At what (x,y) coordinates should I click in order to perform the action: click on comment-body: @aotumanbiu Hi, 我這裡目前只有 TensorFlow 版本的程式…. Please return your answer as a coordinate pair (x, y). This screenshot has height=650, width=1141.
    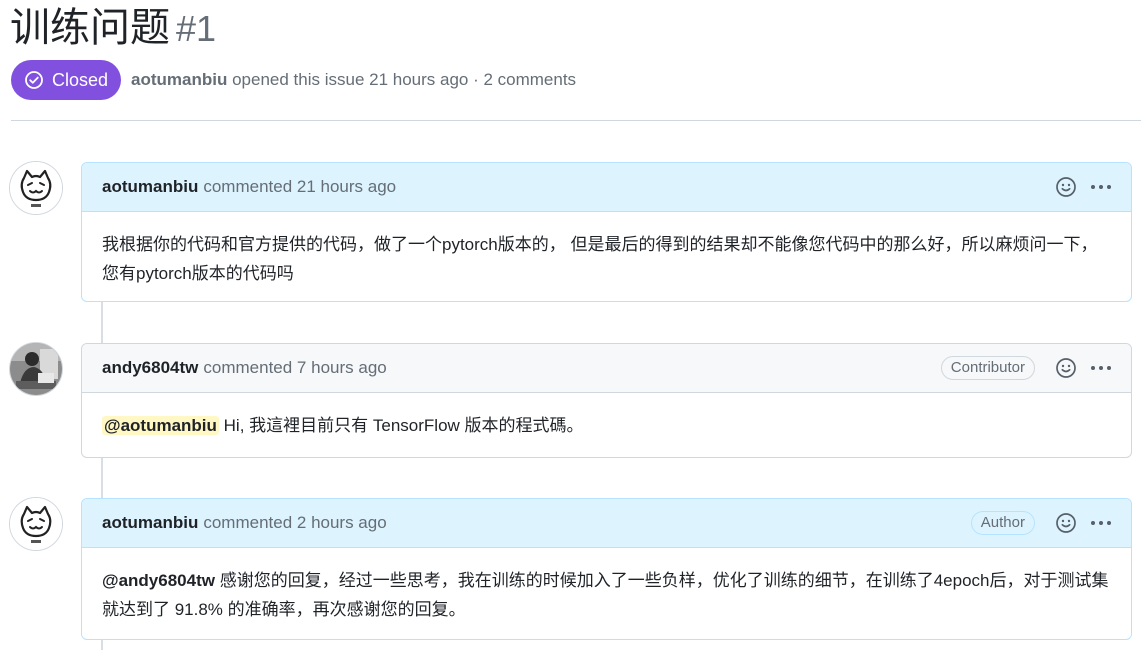
    Looking at the image, I should click on (606, 425).